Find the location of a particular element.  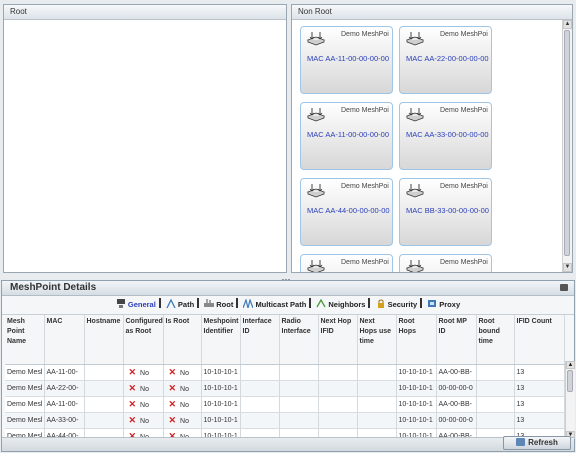

tab-proxy-label: Proxy is located at coordinates (450, 304).